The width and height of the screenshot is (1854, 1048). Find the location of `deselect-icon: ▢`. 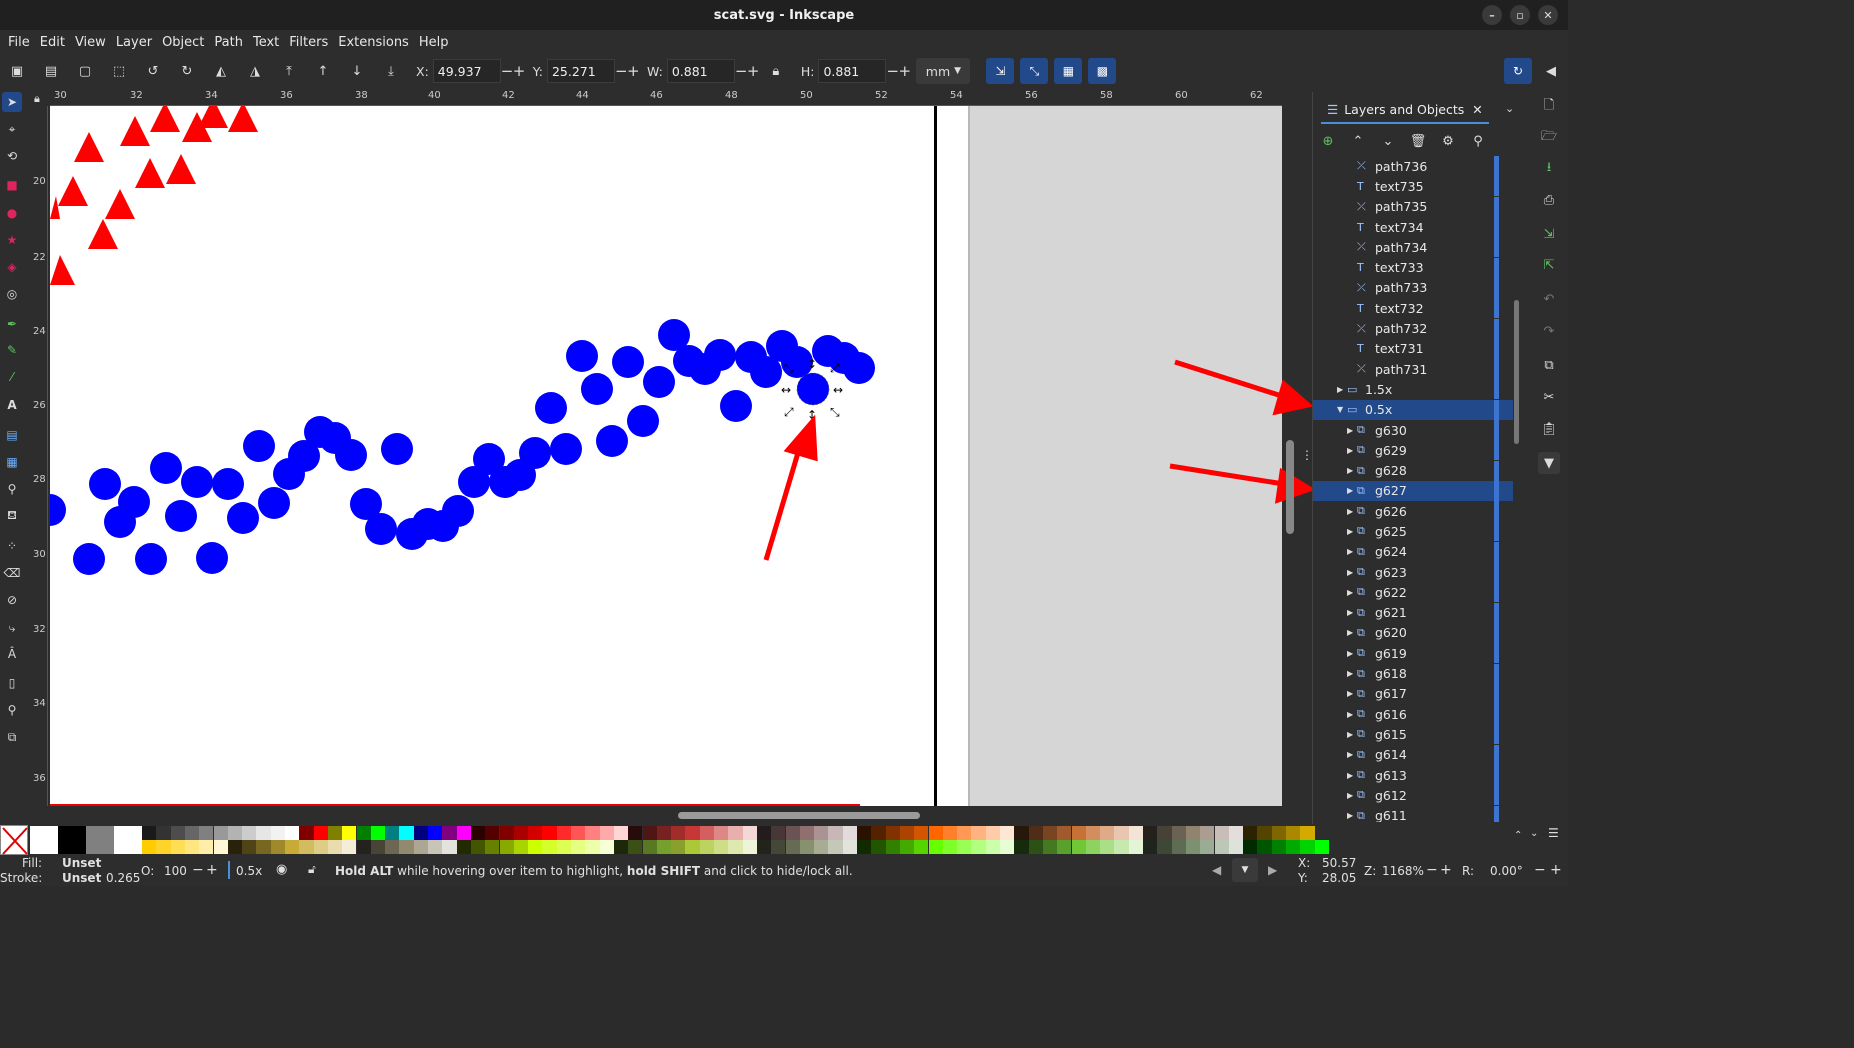

deselect-icon: ▢ is located at coordinates (85, 71).